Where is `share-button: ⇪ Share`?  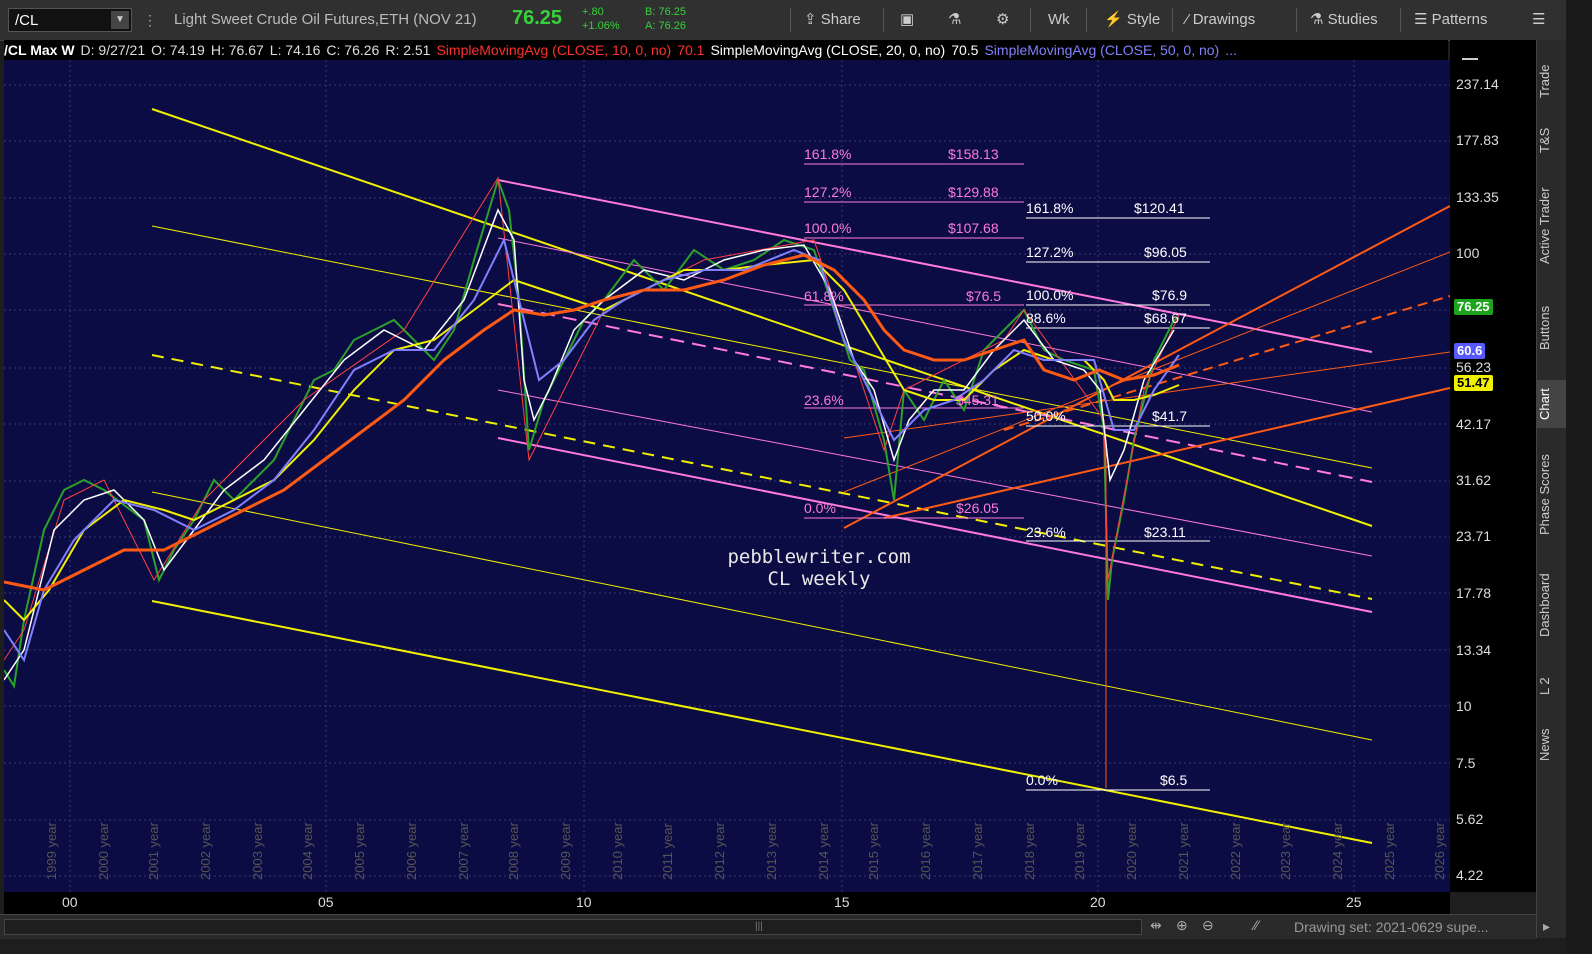
share-button: ⇪ Share is located at coordinates (832, 20).